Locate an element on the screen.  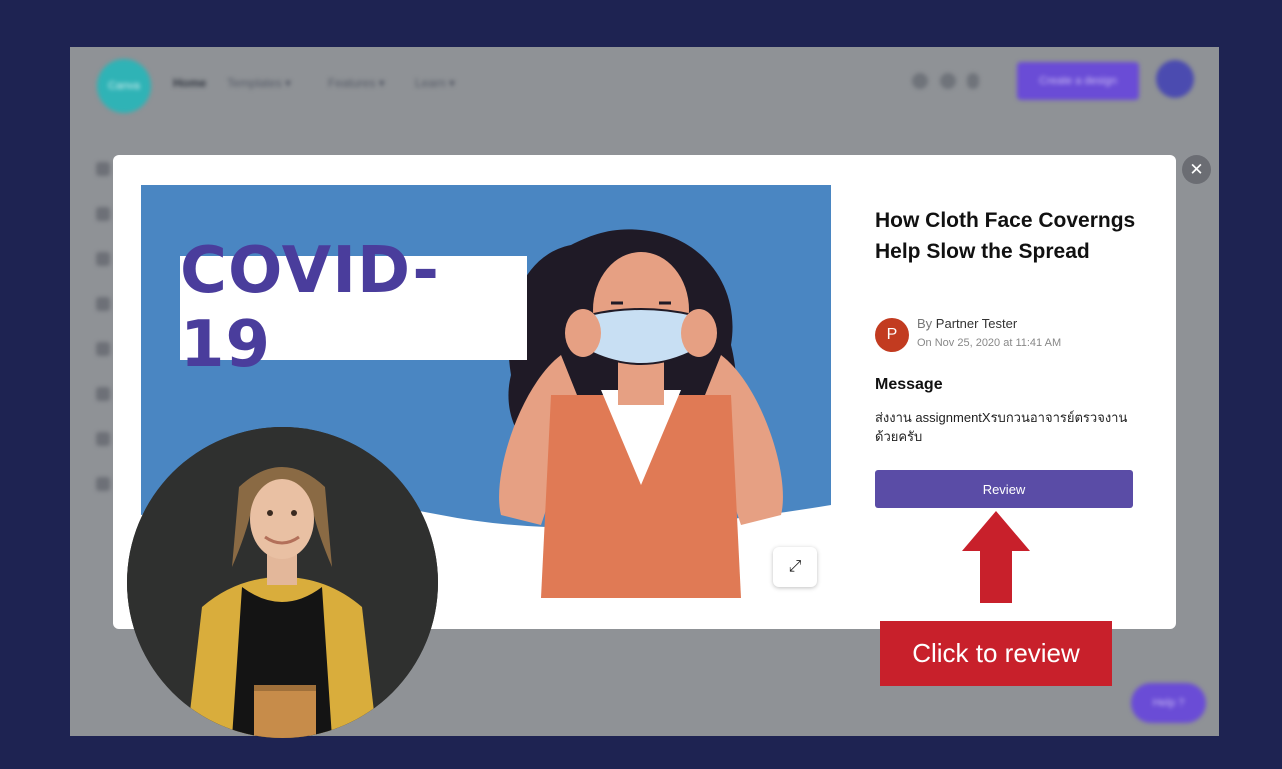
close-button: ✕ is located at coordinates (1196, 169).